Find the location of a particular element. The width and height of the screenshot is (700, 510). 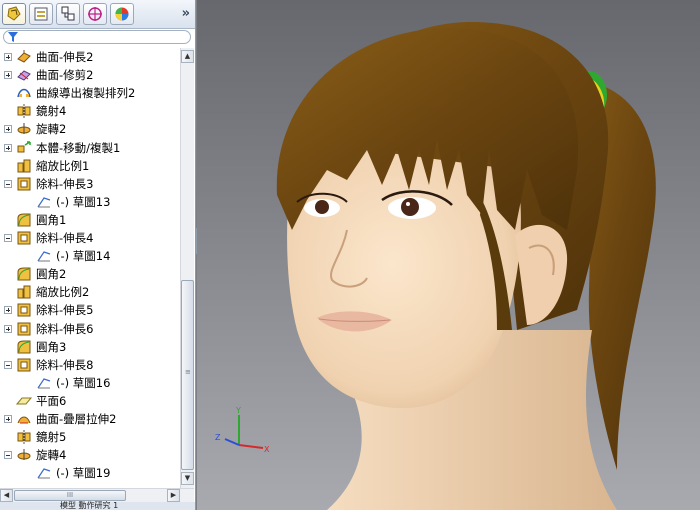

tree-item: 縮放比例2 is located at coordinates (90, 292).